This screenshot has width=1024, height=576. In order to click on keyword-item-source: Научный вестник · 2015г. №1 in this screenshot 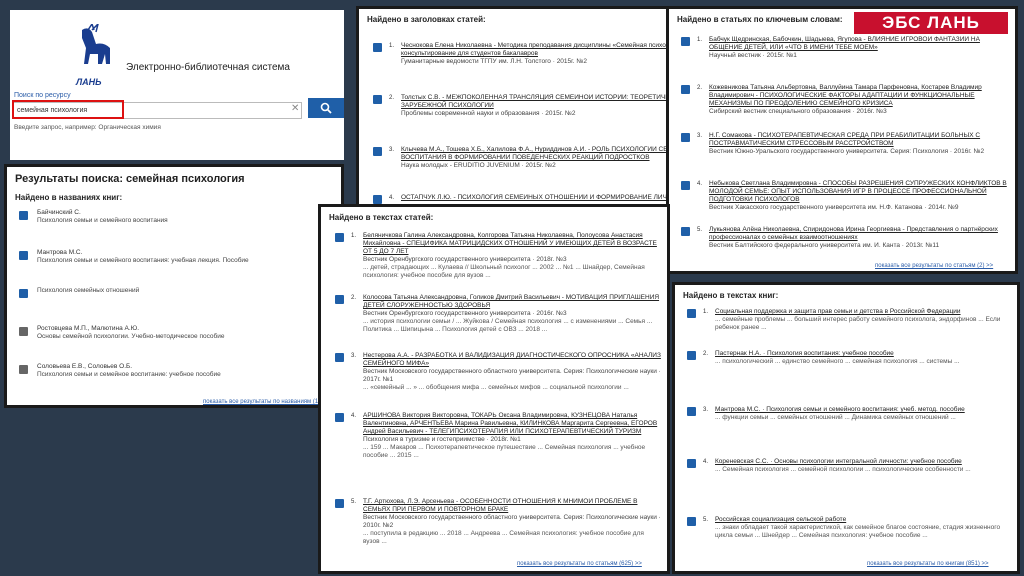, I will do `click(753, 55)`.